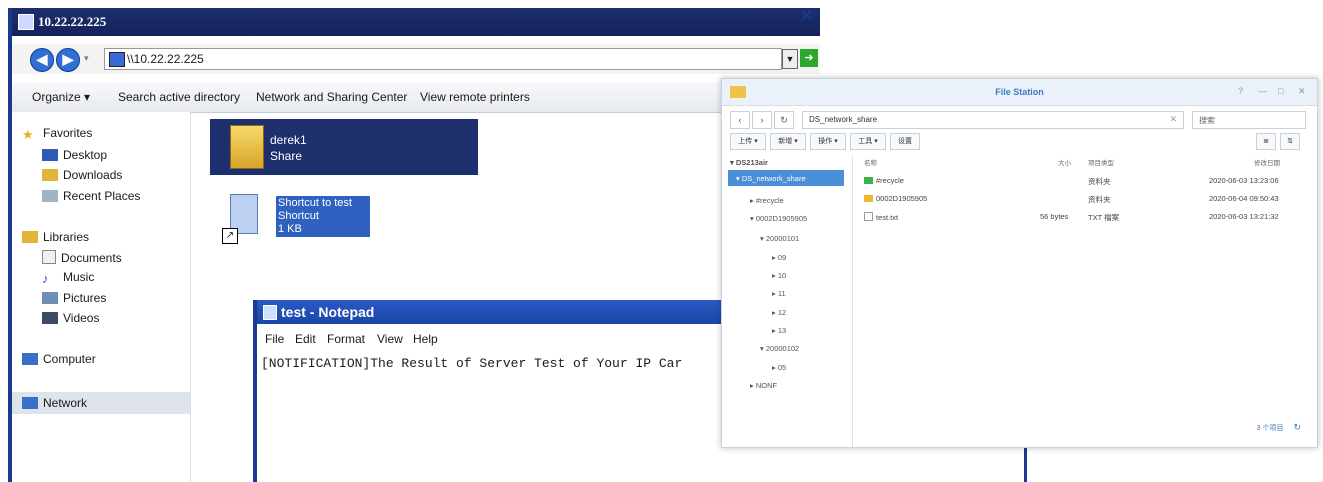 The width and height of the screenshot is (1323, 482). I want to click on file-station-nav: ‹ › ↻ DS_network_share ✕ 搜索, so click(1020, 120).